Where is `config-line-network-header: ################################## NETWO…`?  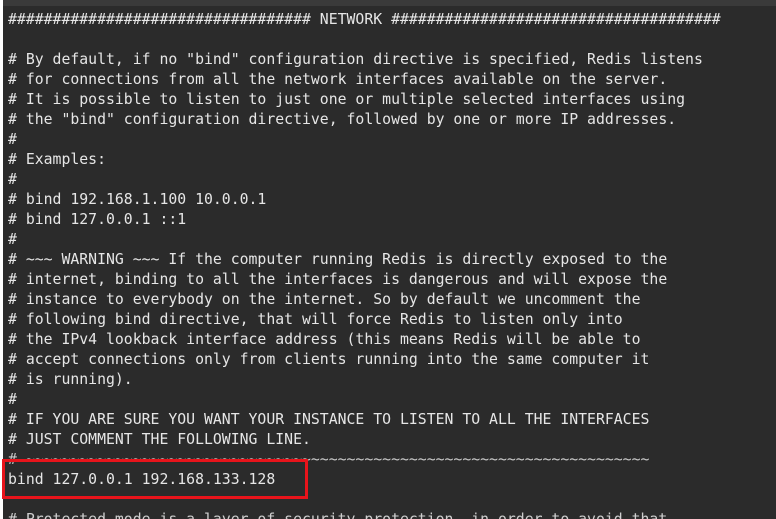
config-line-network-header: ################################## NETWO… is located at coordinates (364, 19).